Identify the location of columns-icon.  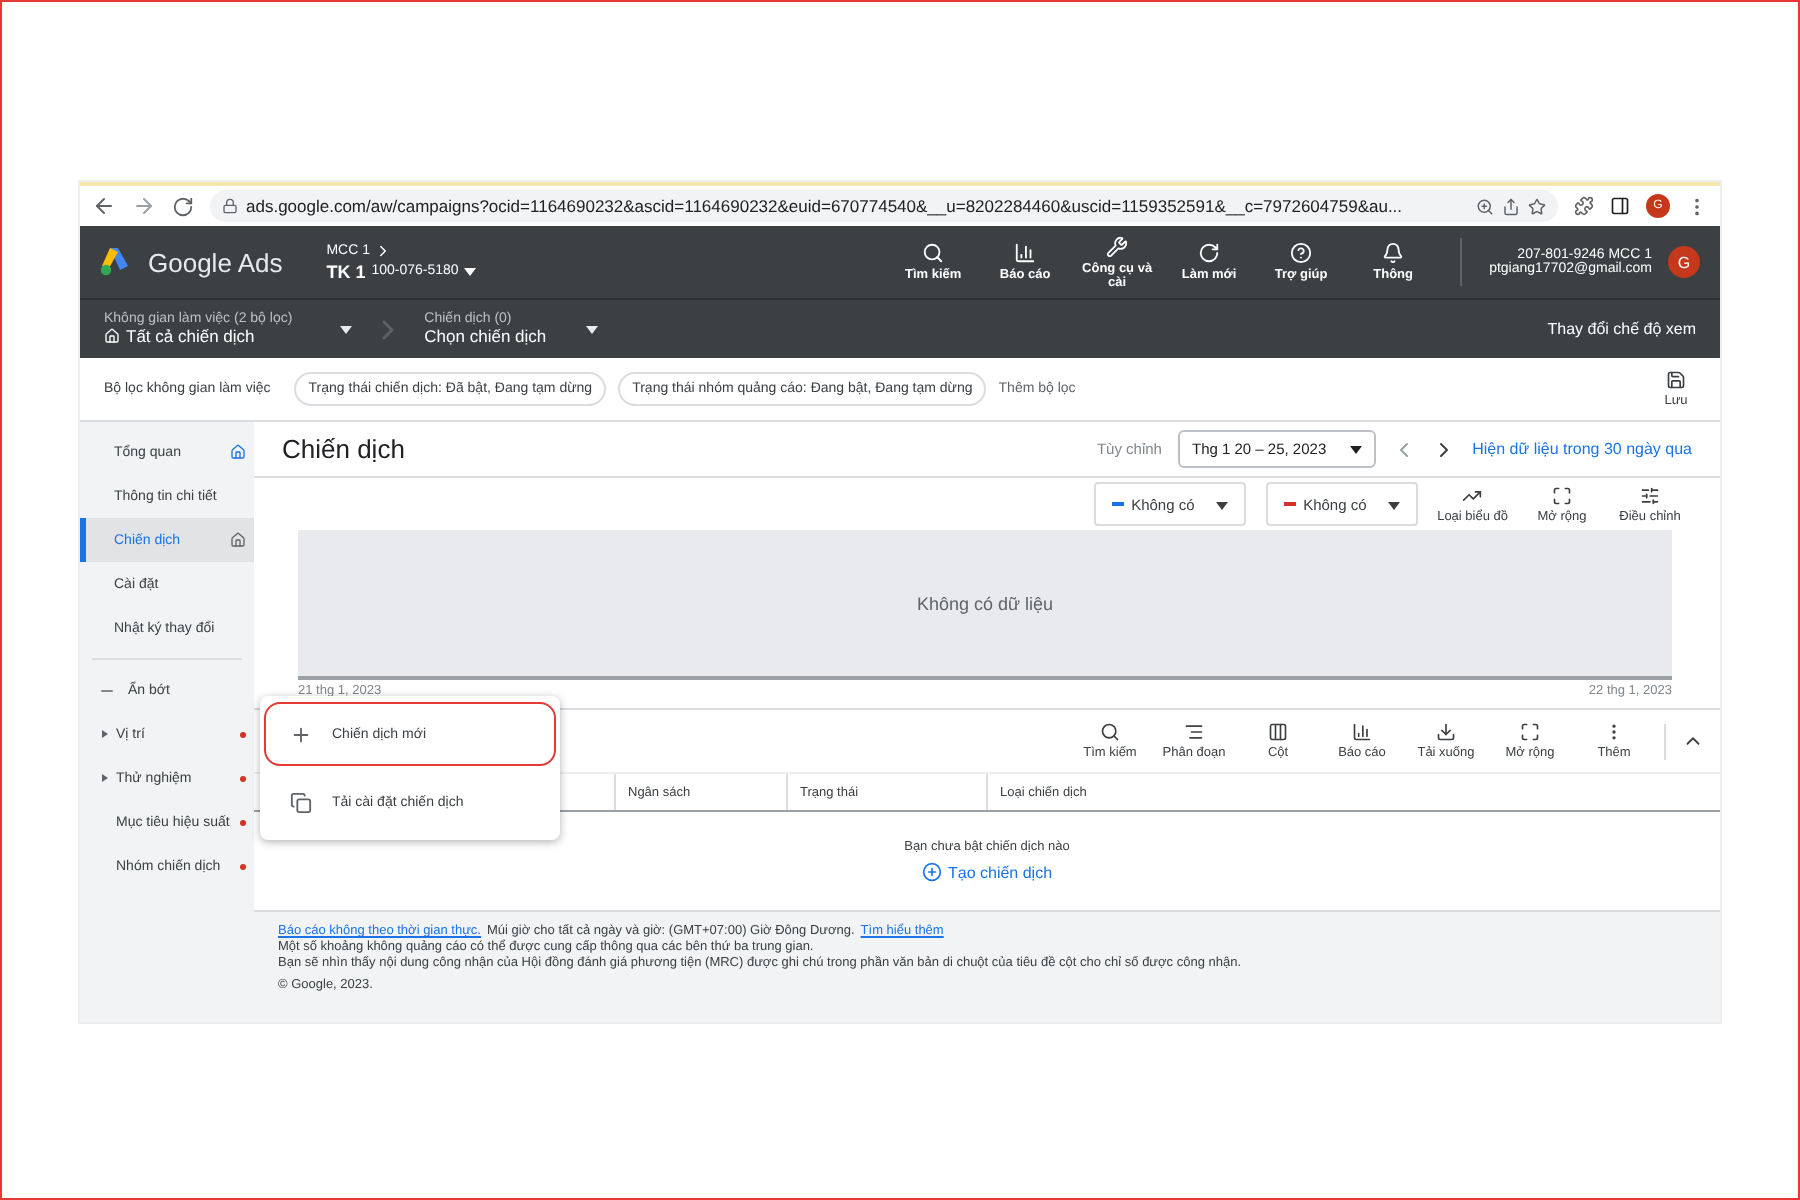
(1278, 732).